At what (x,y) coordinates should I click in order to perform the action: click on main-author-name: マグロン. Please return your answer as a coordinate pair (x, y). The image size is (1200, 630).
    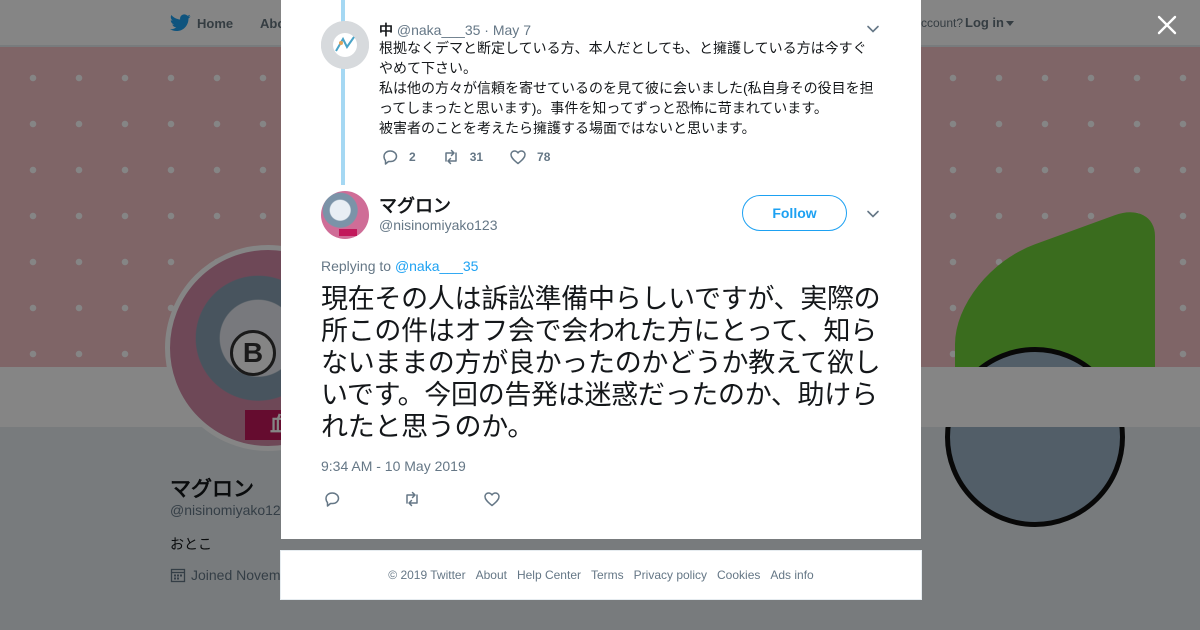
    Looking at the image, I should click on (415, 205).